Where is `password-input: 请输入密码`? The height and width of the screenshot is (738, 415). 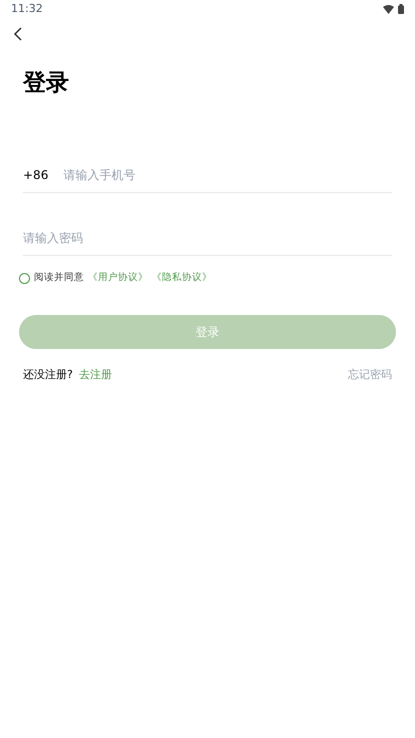
password-input: 请输入密码 is located at coordinates (207, 238).